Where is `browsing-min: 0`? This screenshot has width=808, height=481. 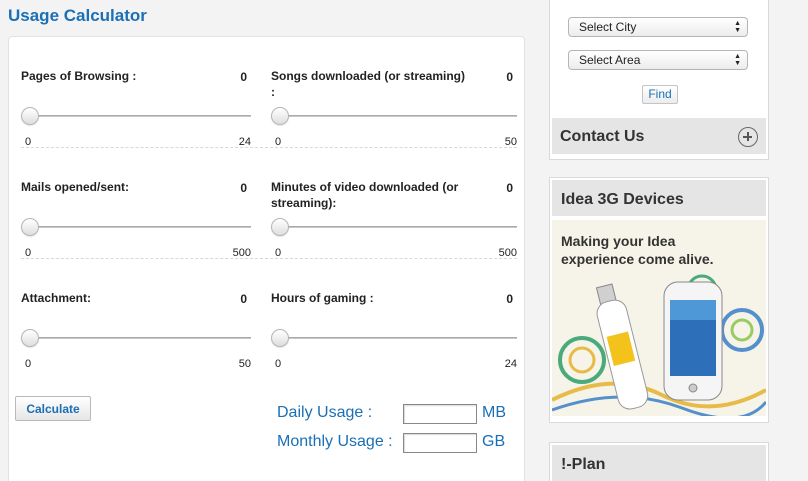 browsing-min: 0 is located at coordinates (28, 142).